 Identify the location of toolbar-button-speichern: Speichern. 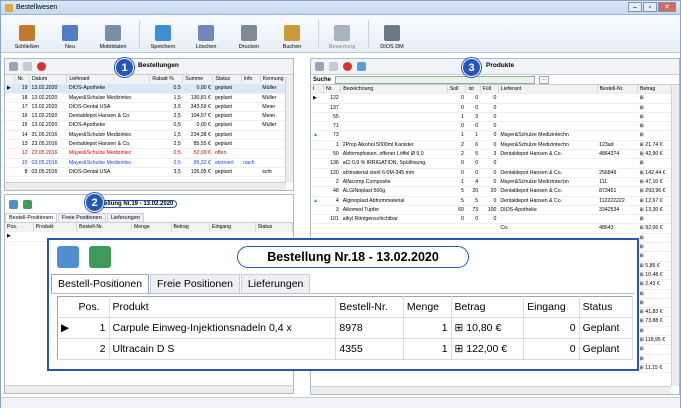
(163, 38).